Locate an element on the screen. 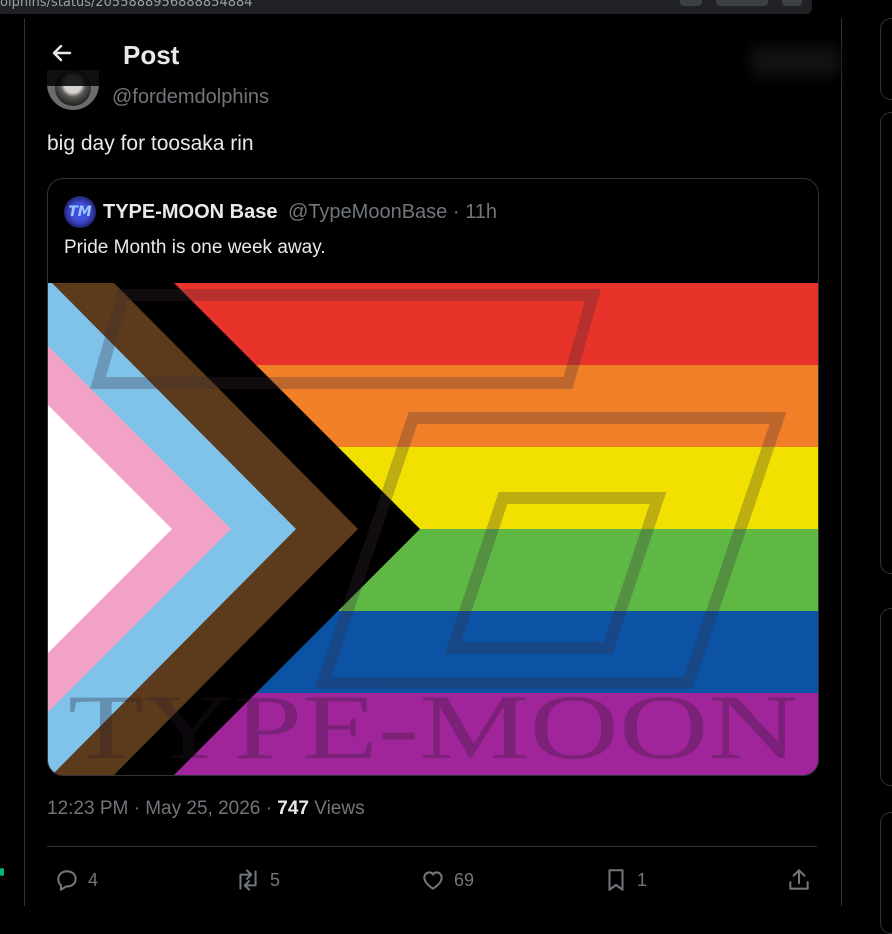 This screenshot has width=892, height=934. like-button: 69 is located at coordinates (447, 880).